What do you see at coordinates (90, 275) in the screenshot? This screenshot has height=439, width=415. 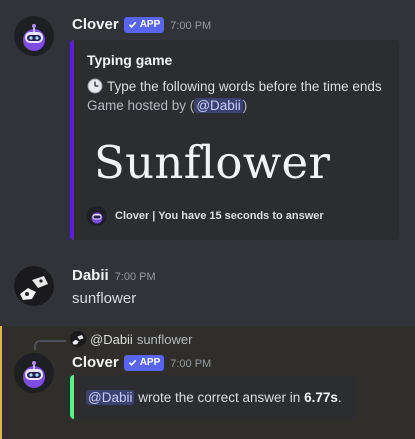 I see `username: Dabii` at bounding box center [90, 275].